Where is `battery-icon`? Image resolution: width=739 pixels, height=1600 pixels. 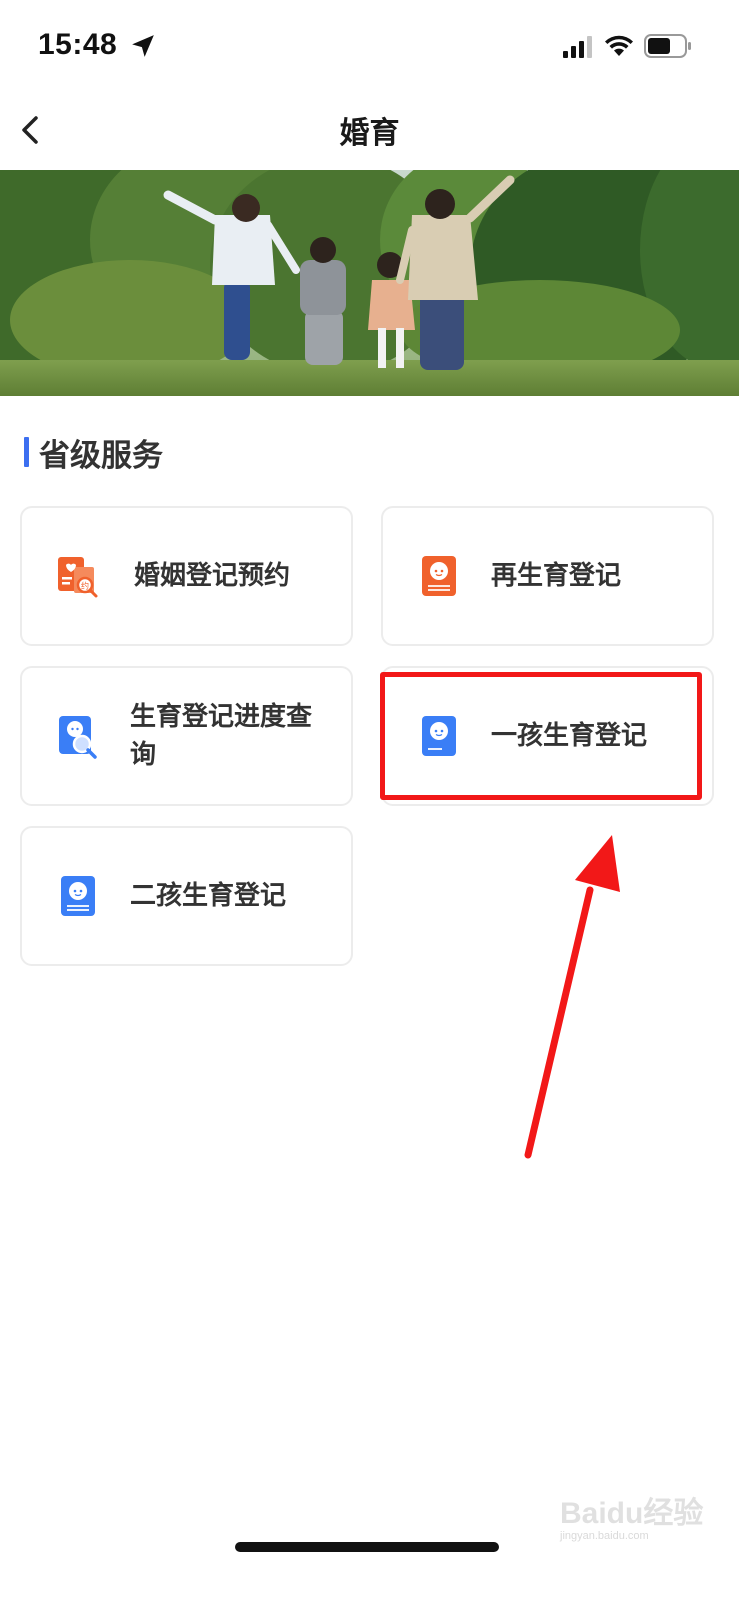
battery-icon is located at coordinates (667, 46).